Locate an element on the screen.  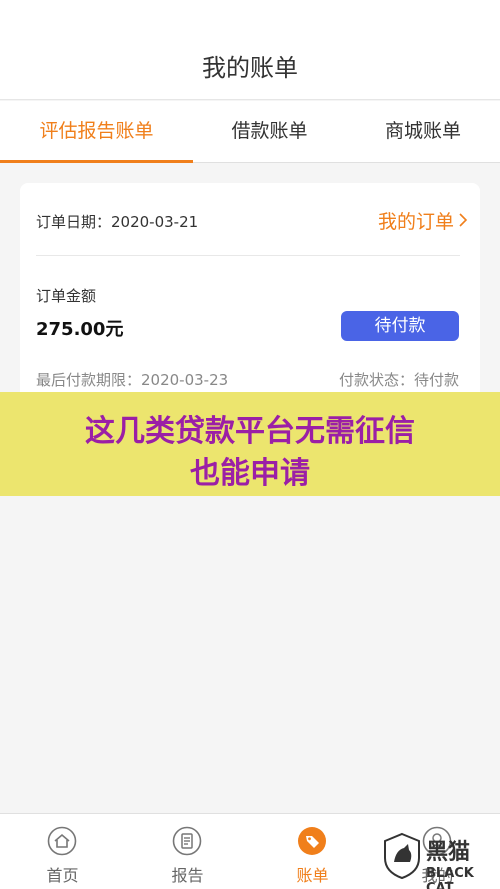
nav-item-bill: 账单 is located at coordinates (312, 851).